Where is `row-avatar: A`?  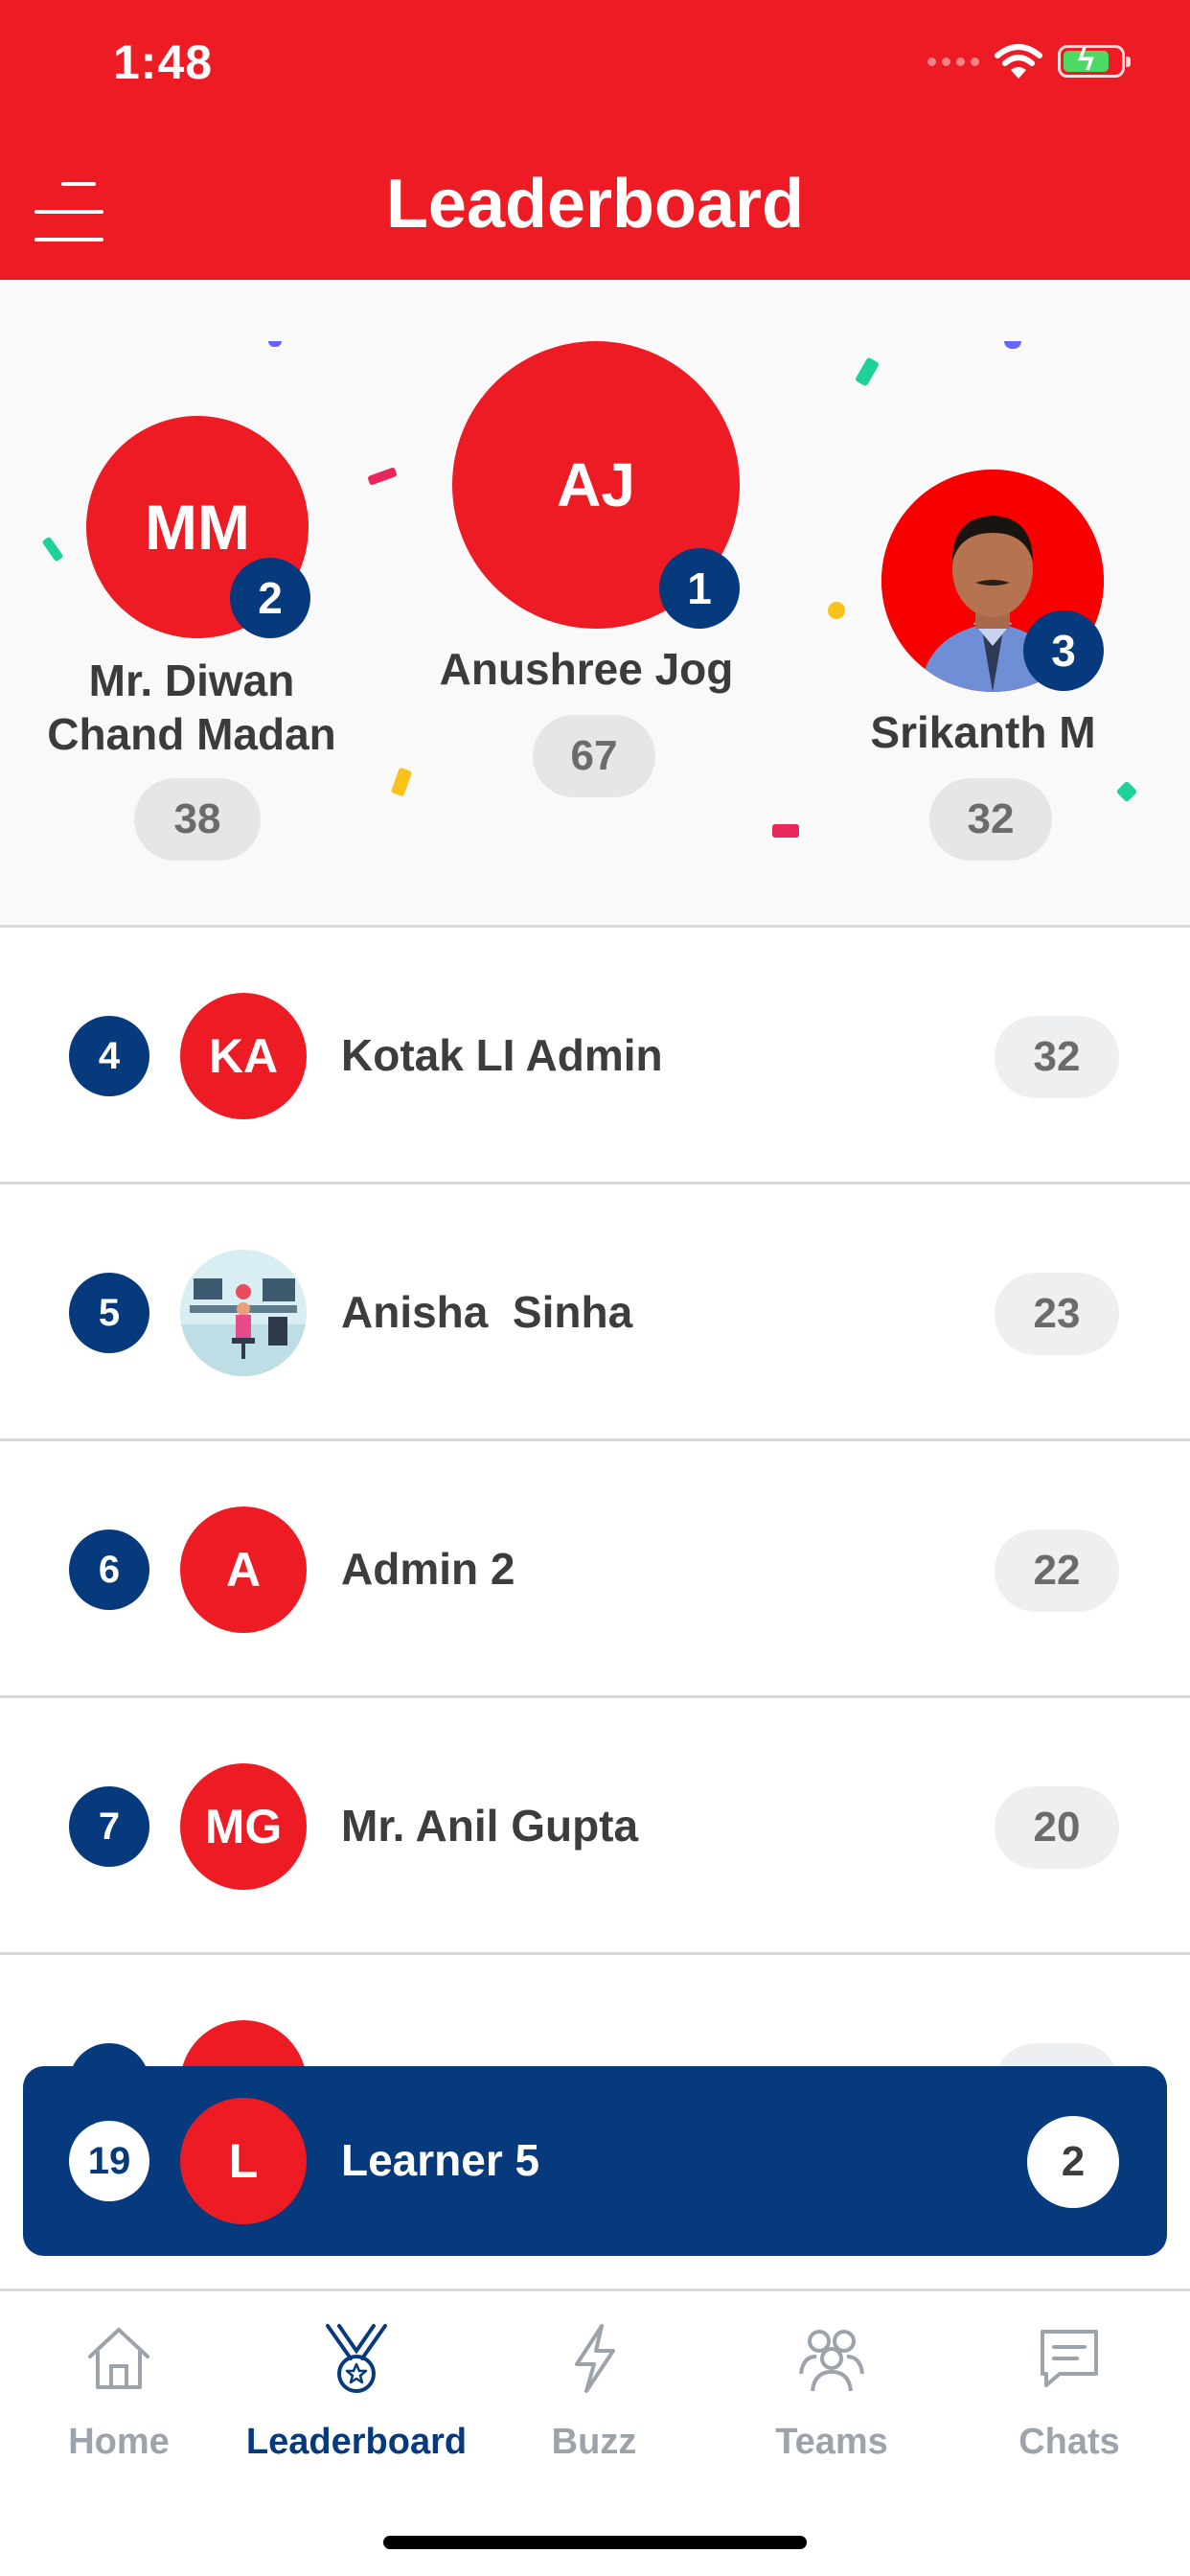
row-avatar: A is located at coordinates (244, 1569).